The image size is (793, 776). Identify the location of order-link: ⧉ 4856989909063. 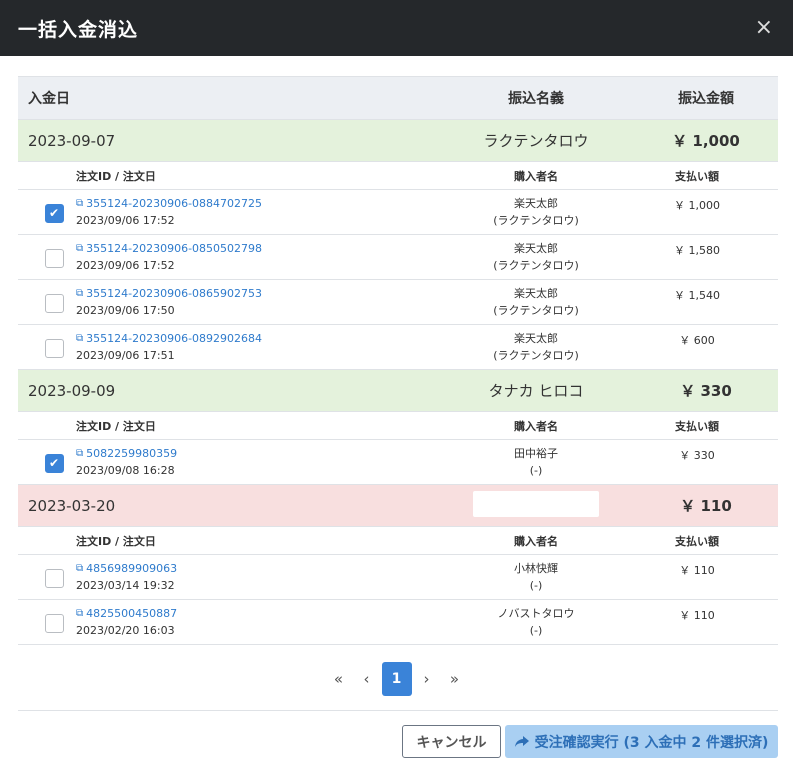
(266, 568).